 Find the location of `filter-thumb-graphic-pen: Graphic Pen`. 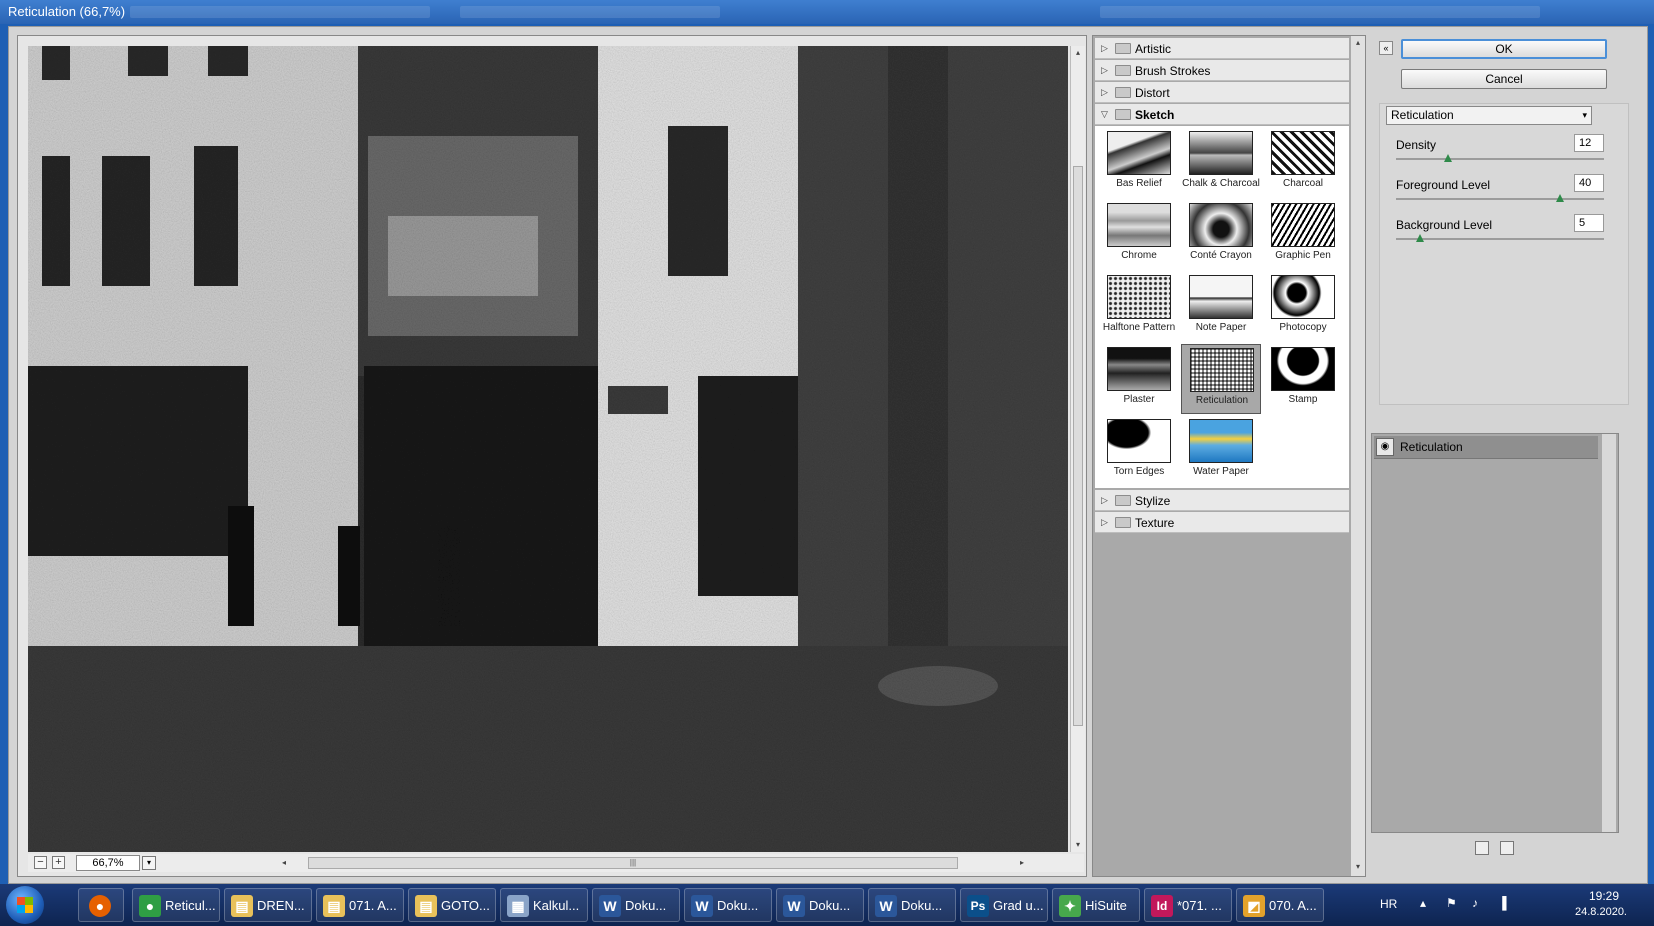

filter-thumb-graphic-pen: Graphic Pen is located at coordinates (1303, 235).